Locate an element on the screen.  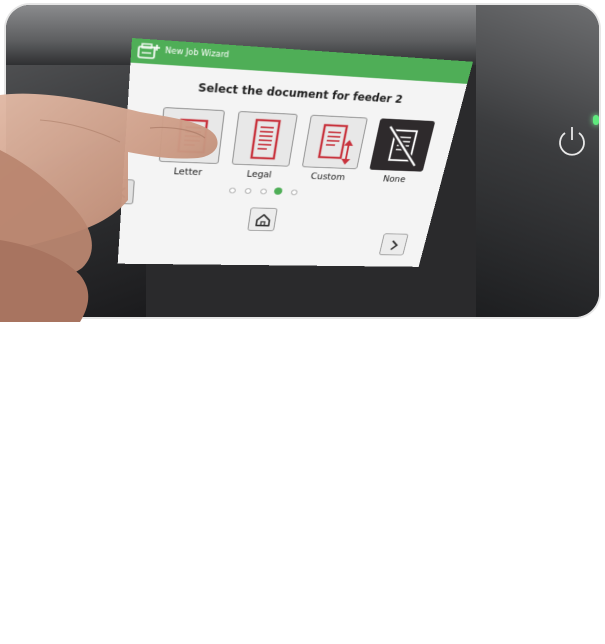
scanner-add-icon is located at coordinates (149, 51).